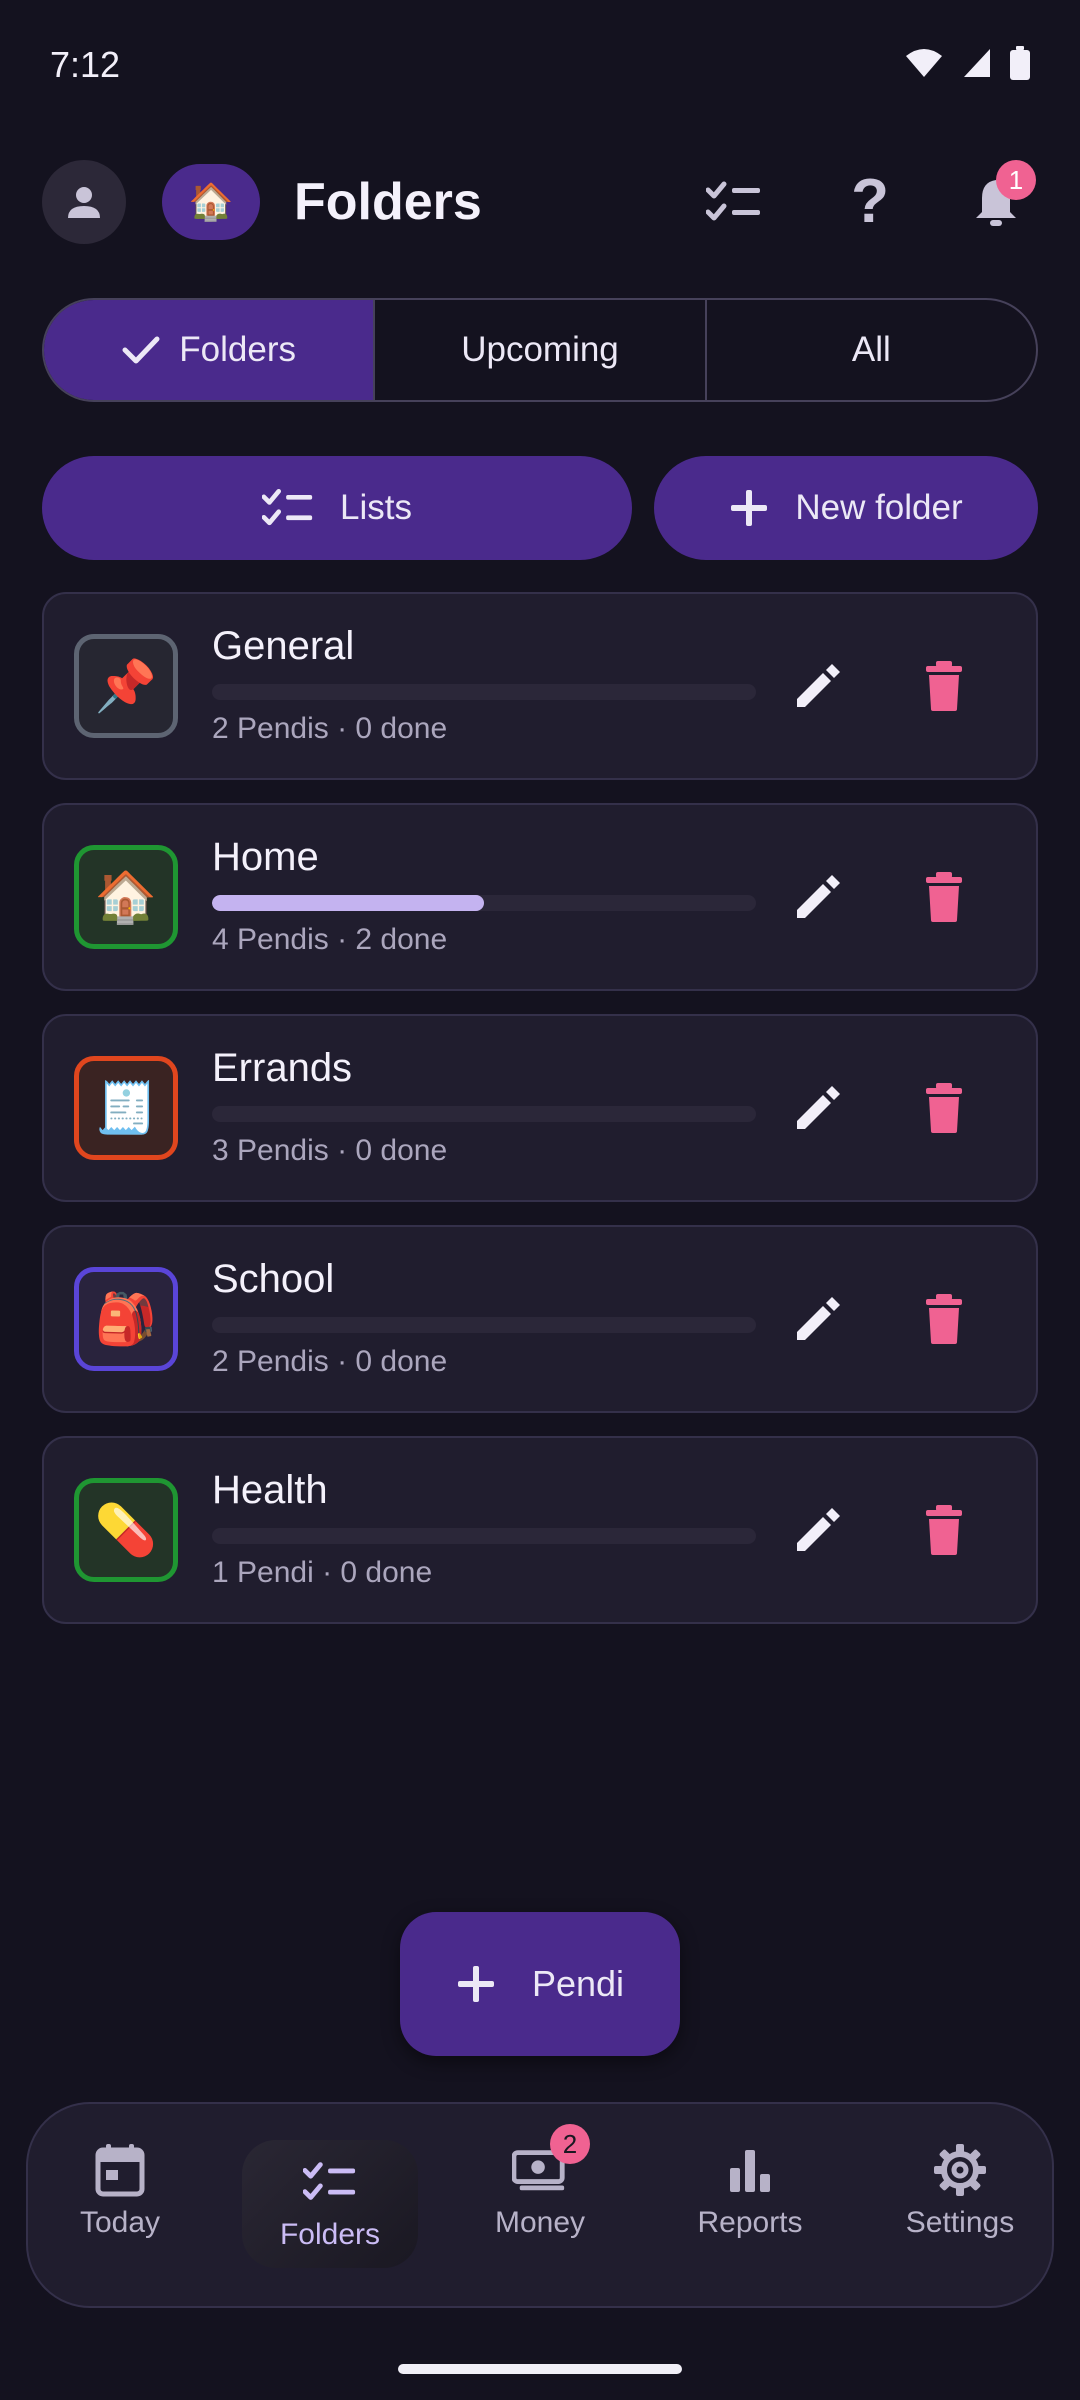 This screenshot has height=2400, width=1080. I want to click on bar-chart-icon, so click(750, 2170).